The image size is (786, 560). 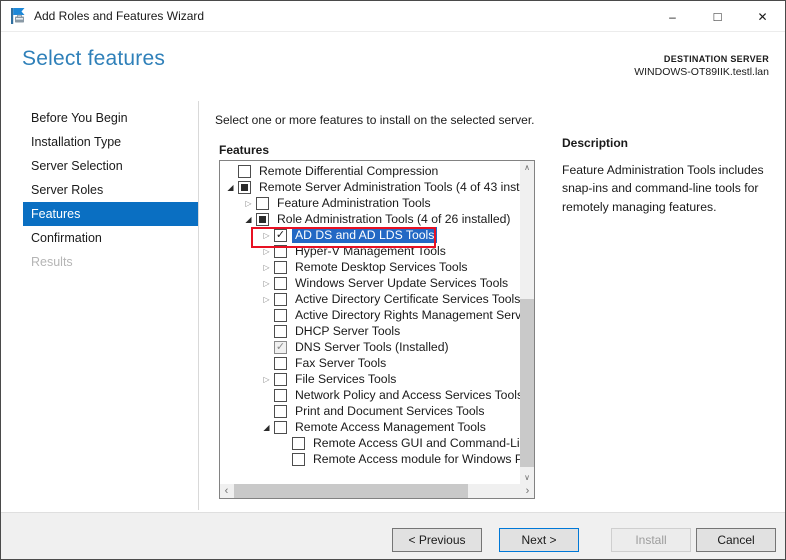 I want to click on tree-item: ▷ Windows Server Update Services Tools, so click(x=370, y=283).